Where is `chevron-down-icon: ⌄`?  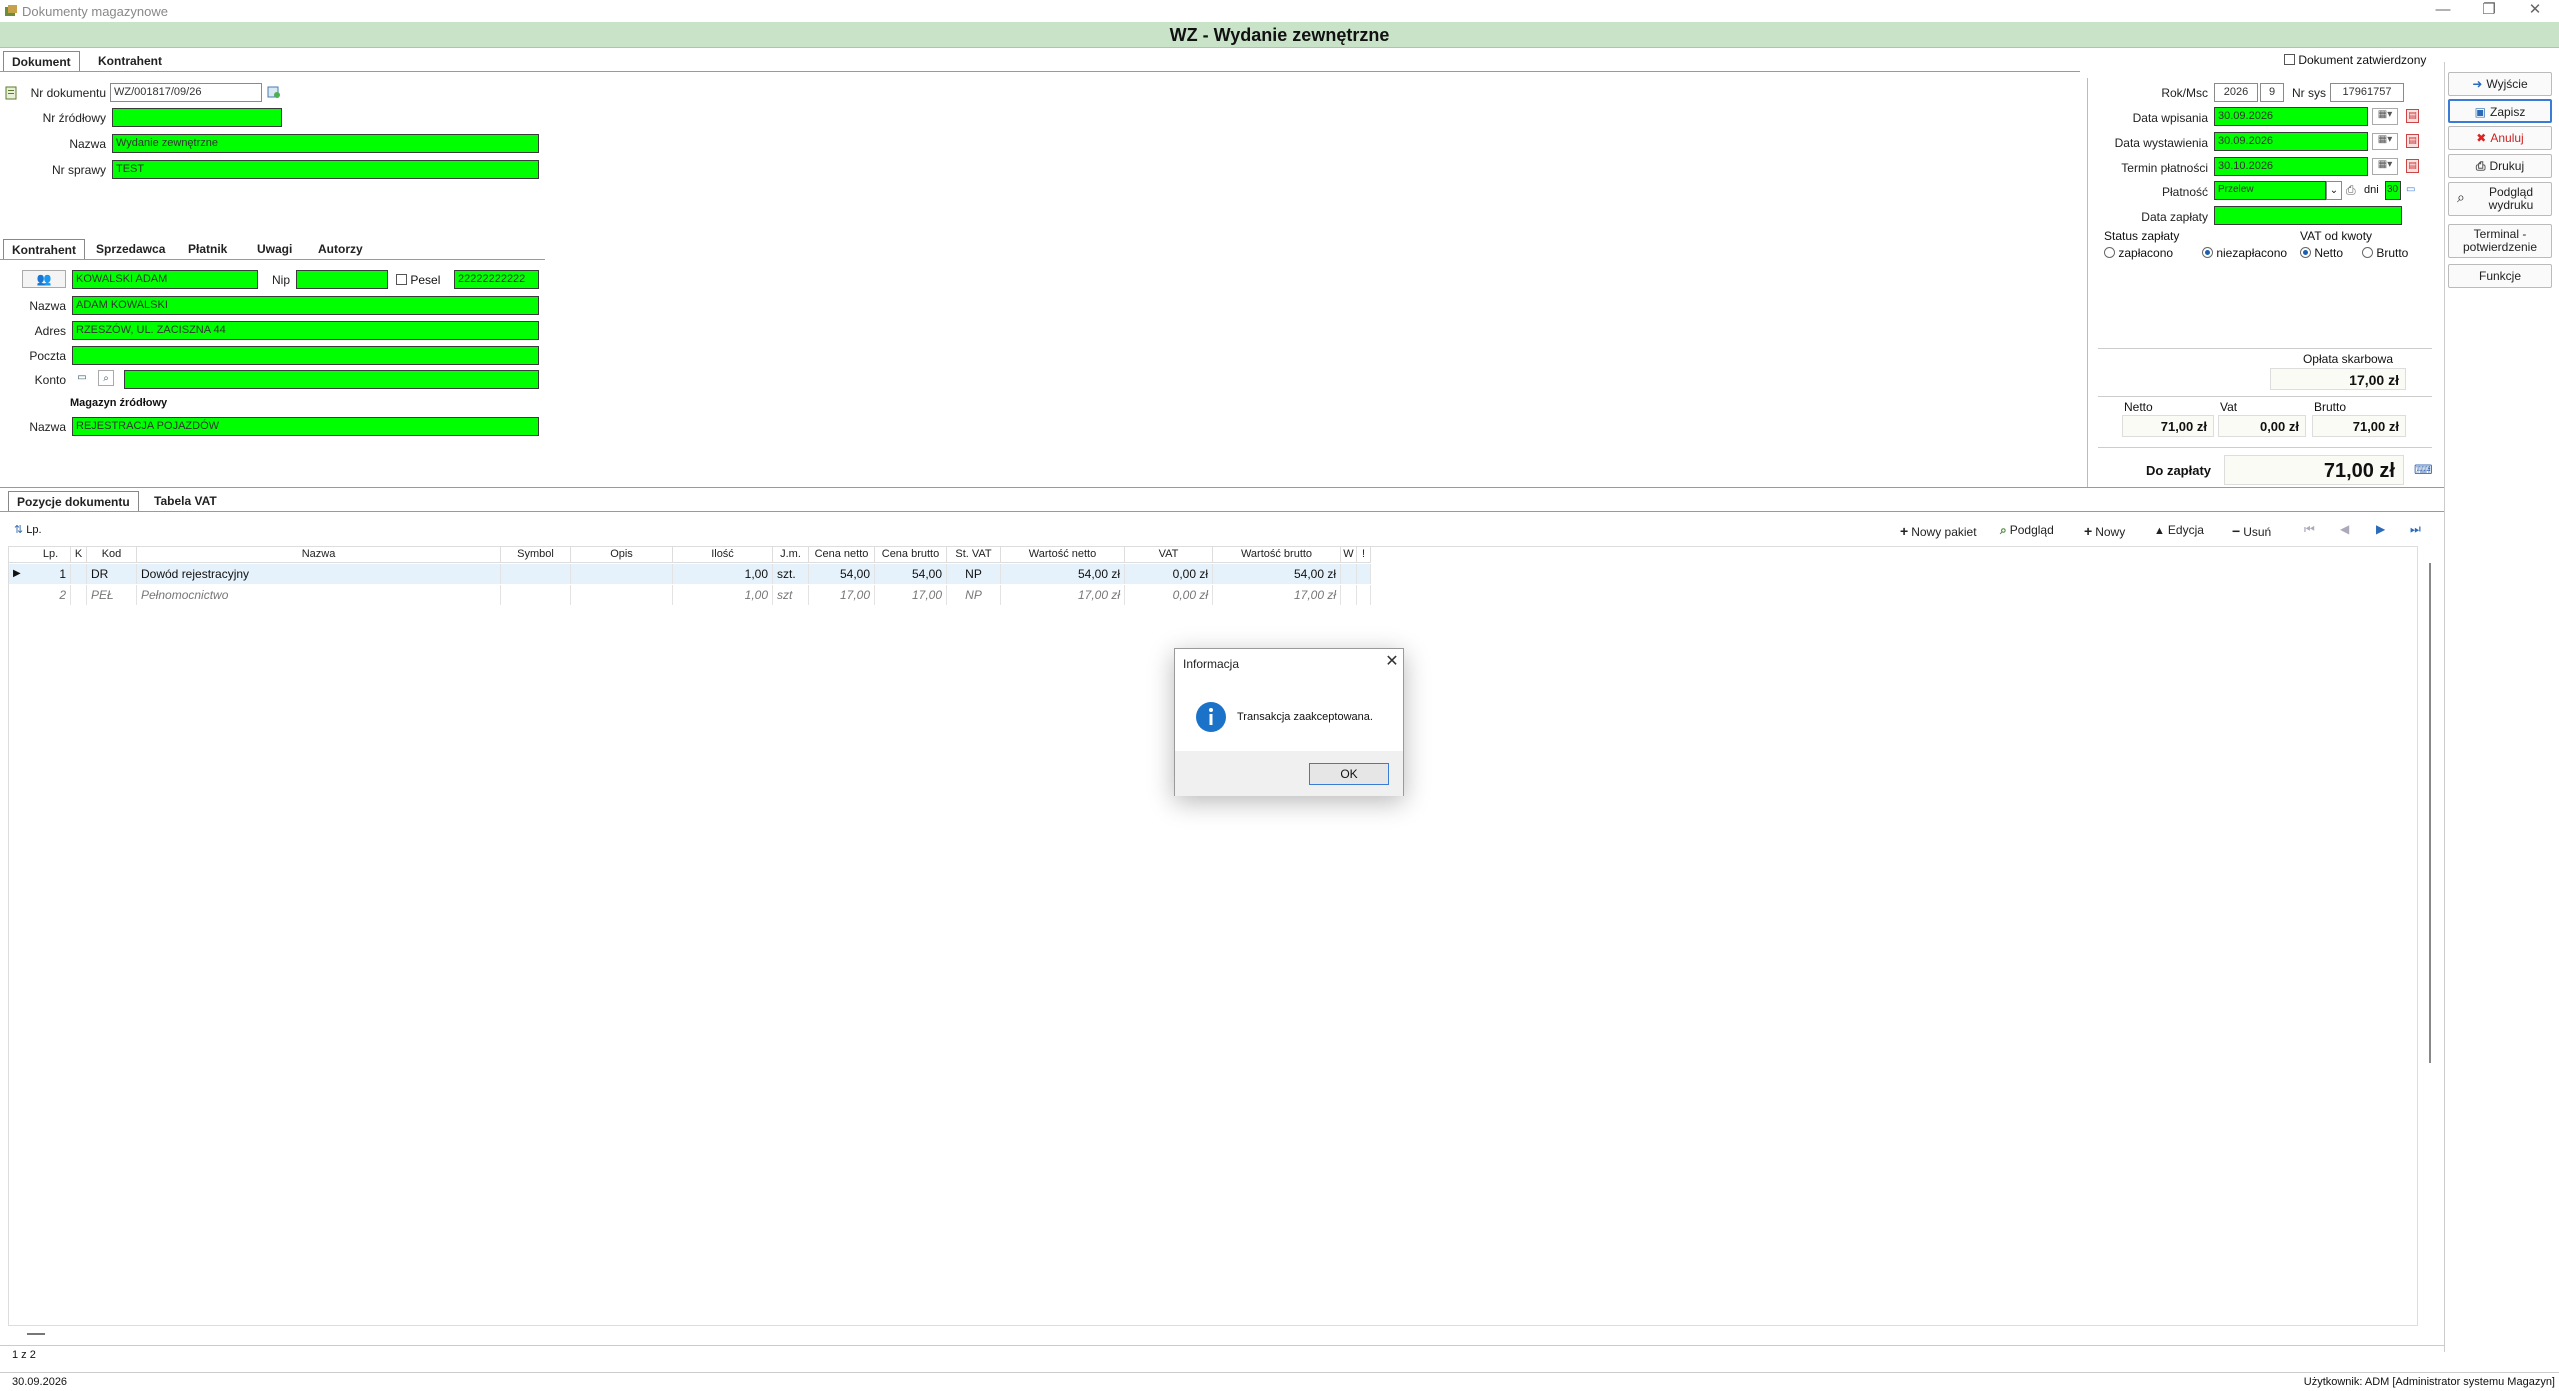
chevron-down-icon: ⌄ is located at coordinates (2334, 190).